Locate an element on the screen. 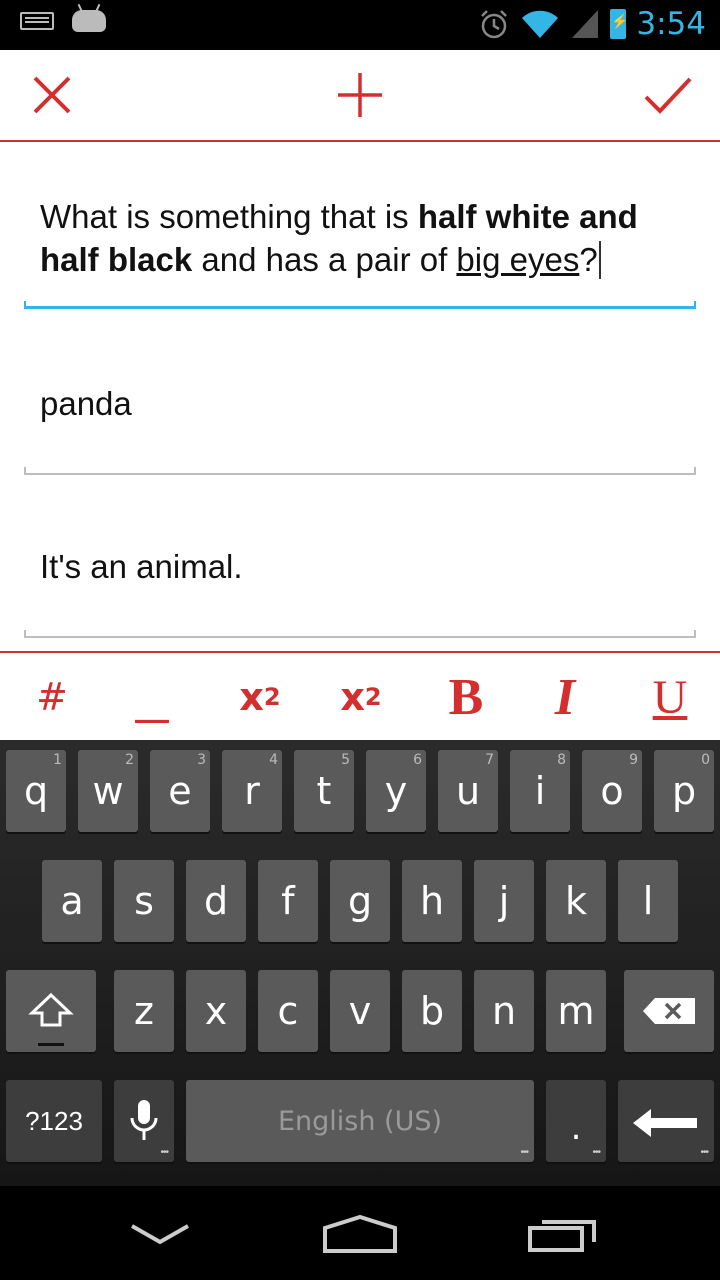  microphone-icon is located at coordinates (144, 1120).